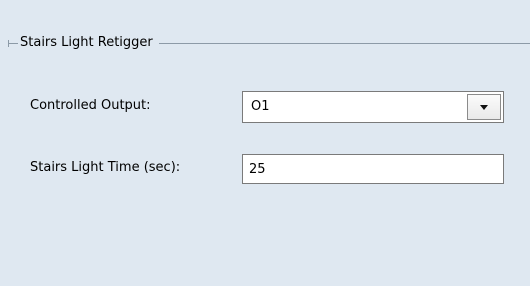  What do you see at coordinates (88, 43) in the screenshot?
I see `groupbox-title: Stairs Light Retigger` at bounding box center [88, 43].